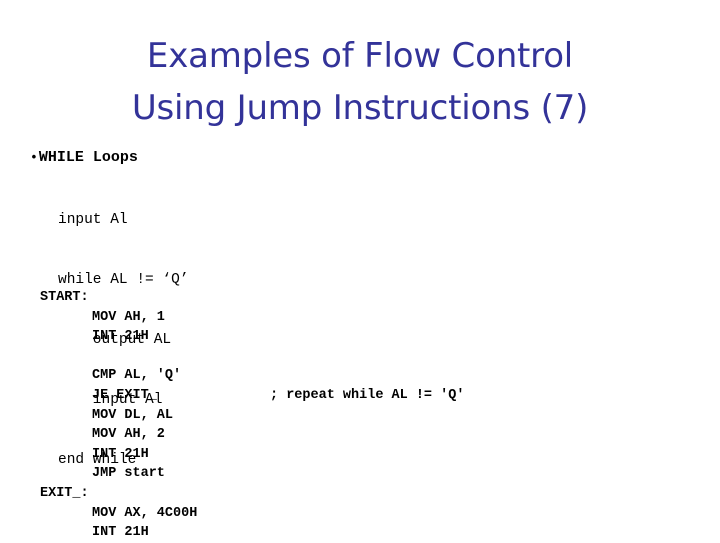 The width and height of the screenshot is (720, 543). Describe the element at coordinates (118, 357) in the screenshot. I see `assembly-line` at that location.